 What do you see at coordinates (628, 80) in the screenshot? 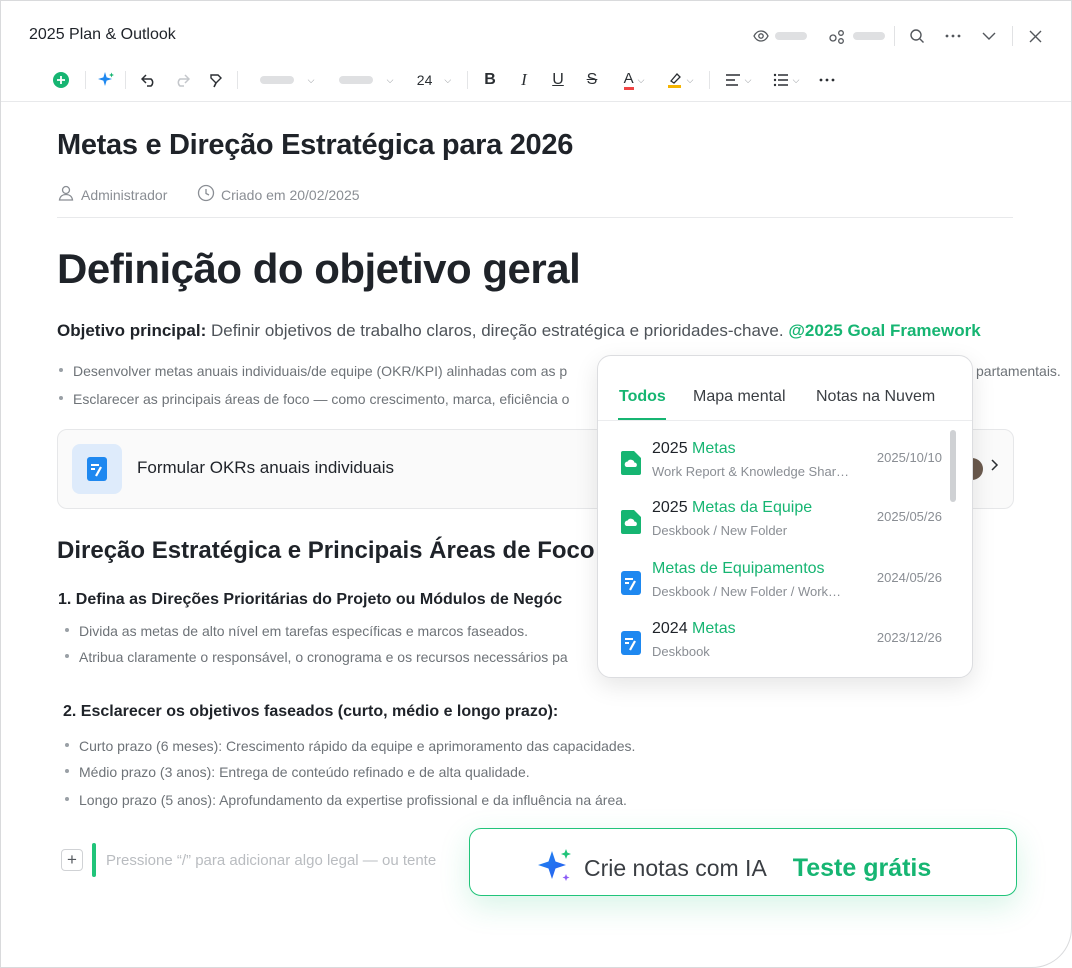
I see `font-color-label: A` at bounding box center [628, 80].